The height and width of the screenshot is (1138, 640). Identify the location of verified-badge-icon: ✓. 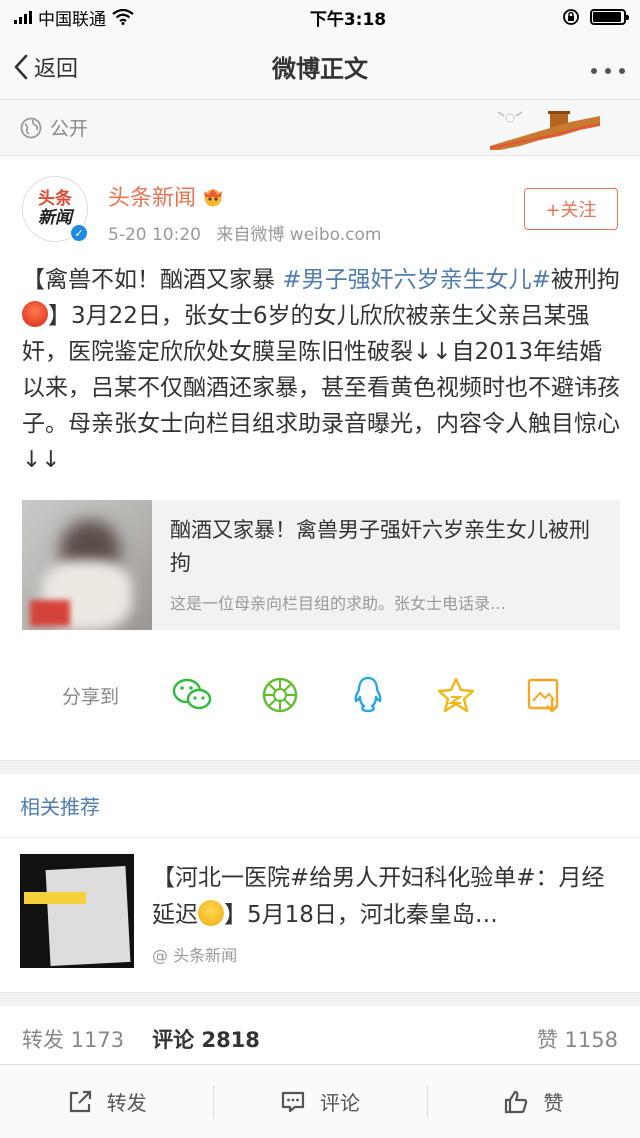
(79, 233).